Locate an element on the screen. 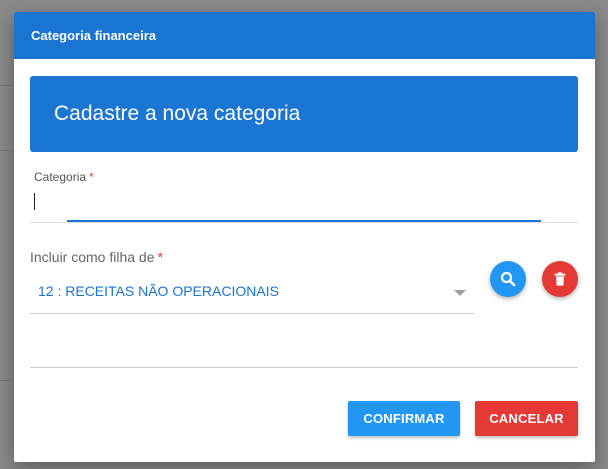 The width and height of the screenshot is (608, 469). delete-button is located at coordinates (560, 279).